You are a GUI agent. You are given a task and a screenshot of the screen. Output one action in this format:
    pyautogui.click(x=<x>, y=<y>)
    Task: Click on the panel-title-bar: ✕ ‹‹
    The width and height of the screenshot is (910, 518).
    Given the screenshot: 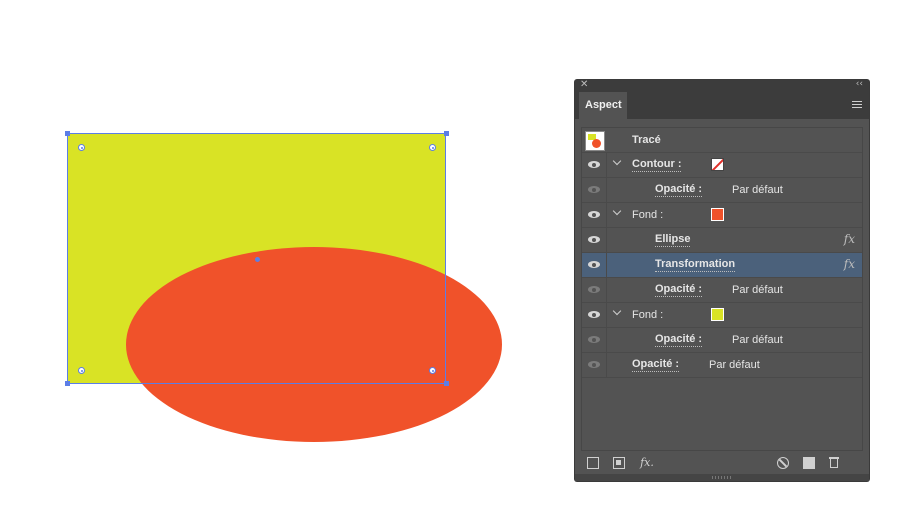 What is the action you would take?
    pyautogui.click(x=722, y=85)
    